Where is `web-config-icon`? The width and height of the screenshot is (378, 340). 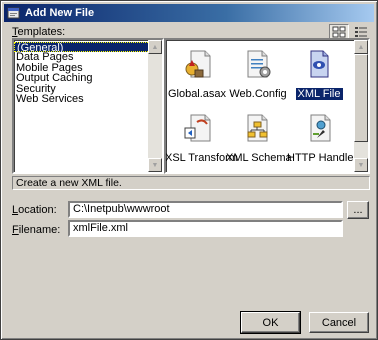
web-config-icon is located at coordinates (259, 64).